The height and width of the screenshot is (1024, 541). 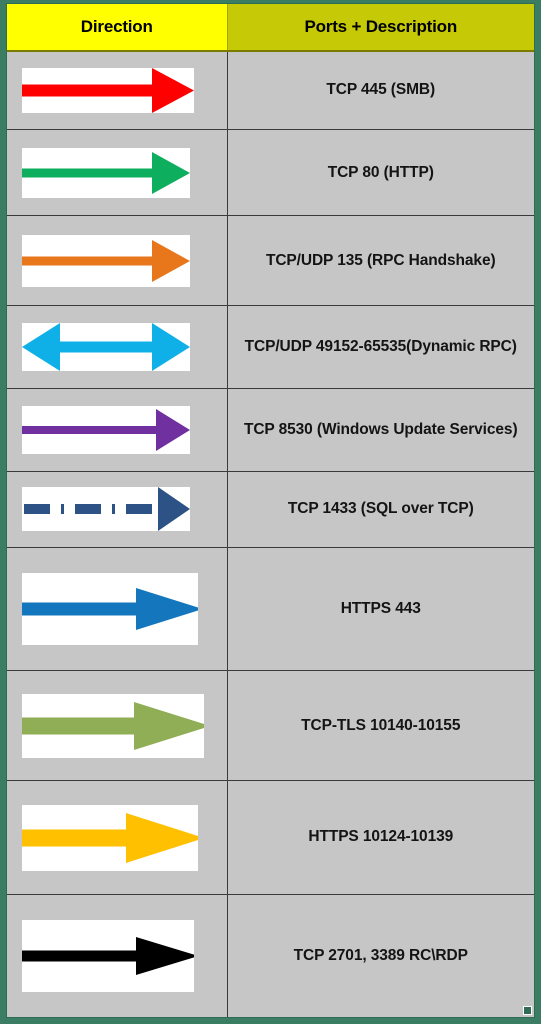 I want to click on column-header-direction: Direction, so click(x=117, y=28).